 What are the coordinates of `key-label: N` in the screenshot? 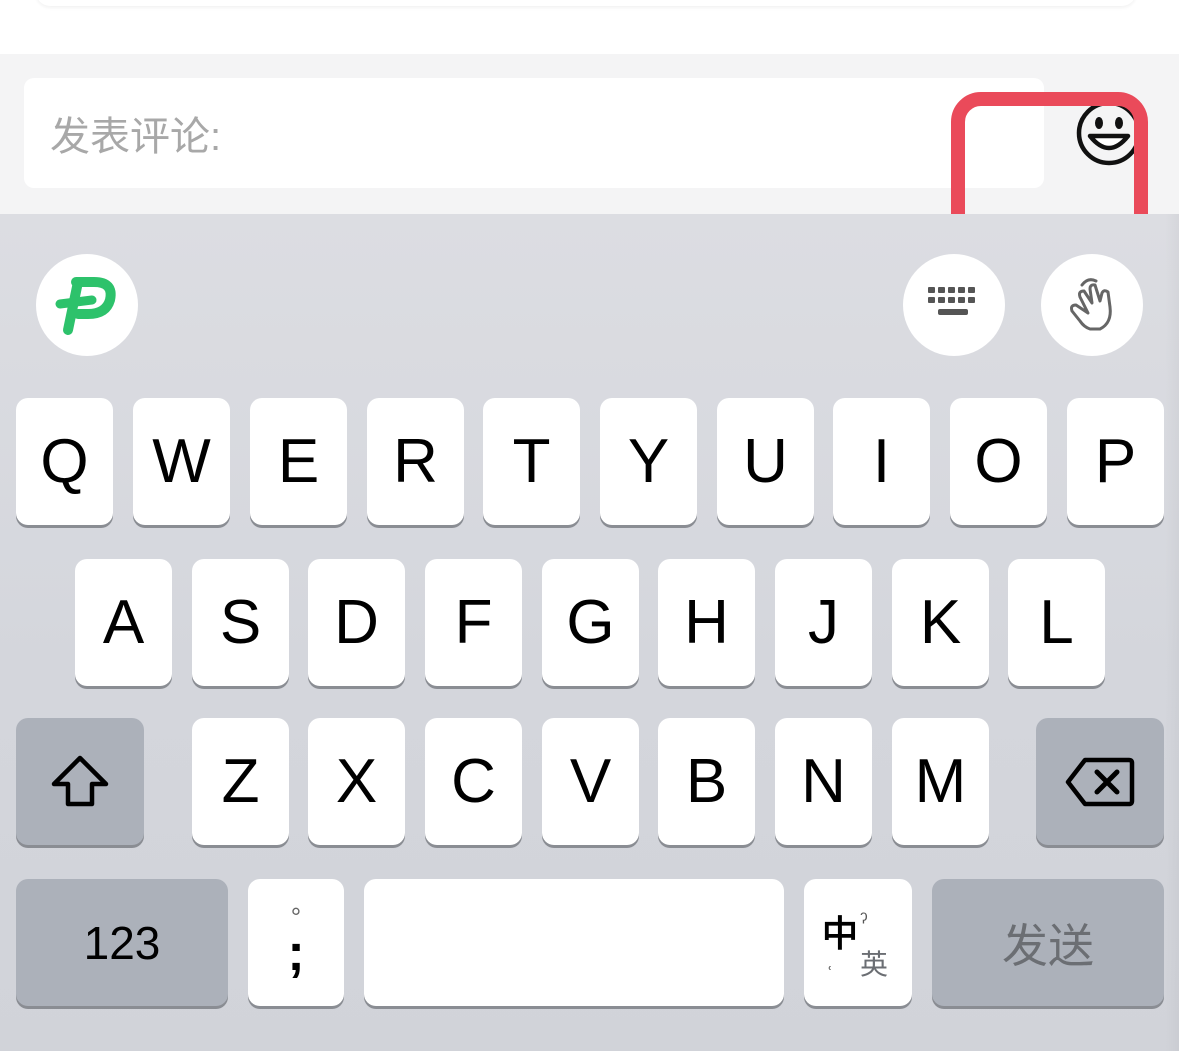 It's located at (823, 781).